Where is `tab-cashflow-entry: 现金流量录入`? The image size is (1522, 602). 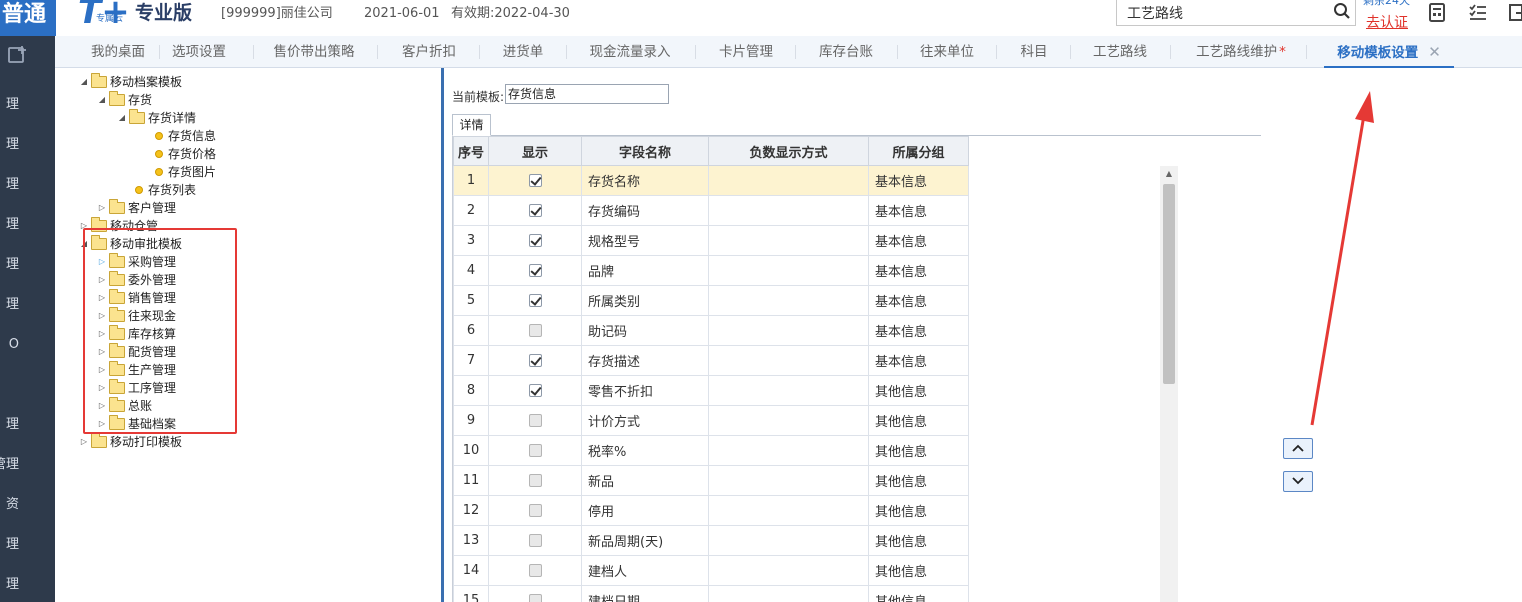
tab-cashflow-entry: 现金流量录入 is located at coordinates (630, 52).